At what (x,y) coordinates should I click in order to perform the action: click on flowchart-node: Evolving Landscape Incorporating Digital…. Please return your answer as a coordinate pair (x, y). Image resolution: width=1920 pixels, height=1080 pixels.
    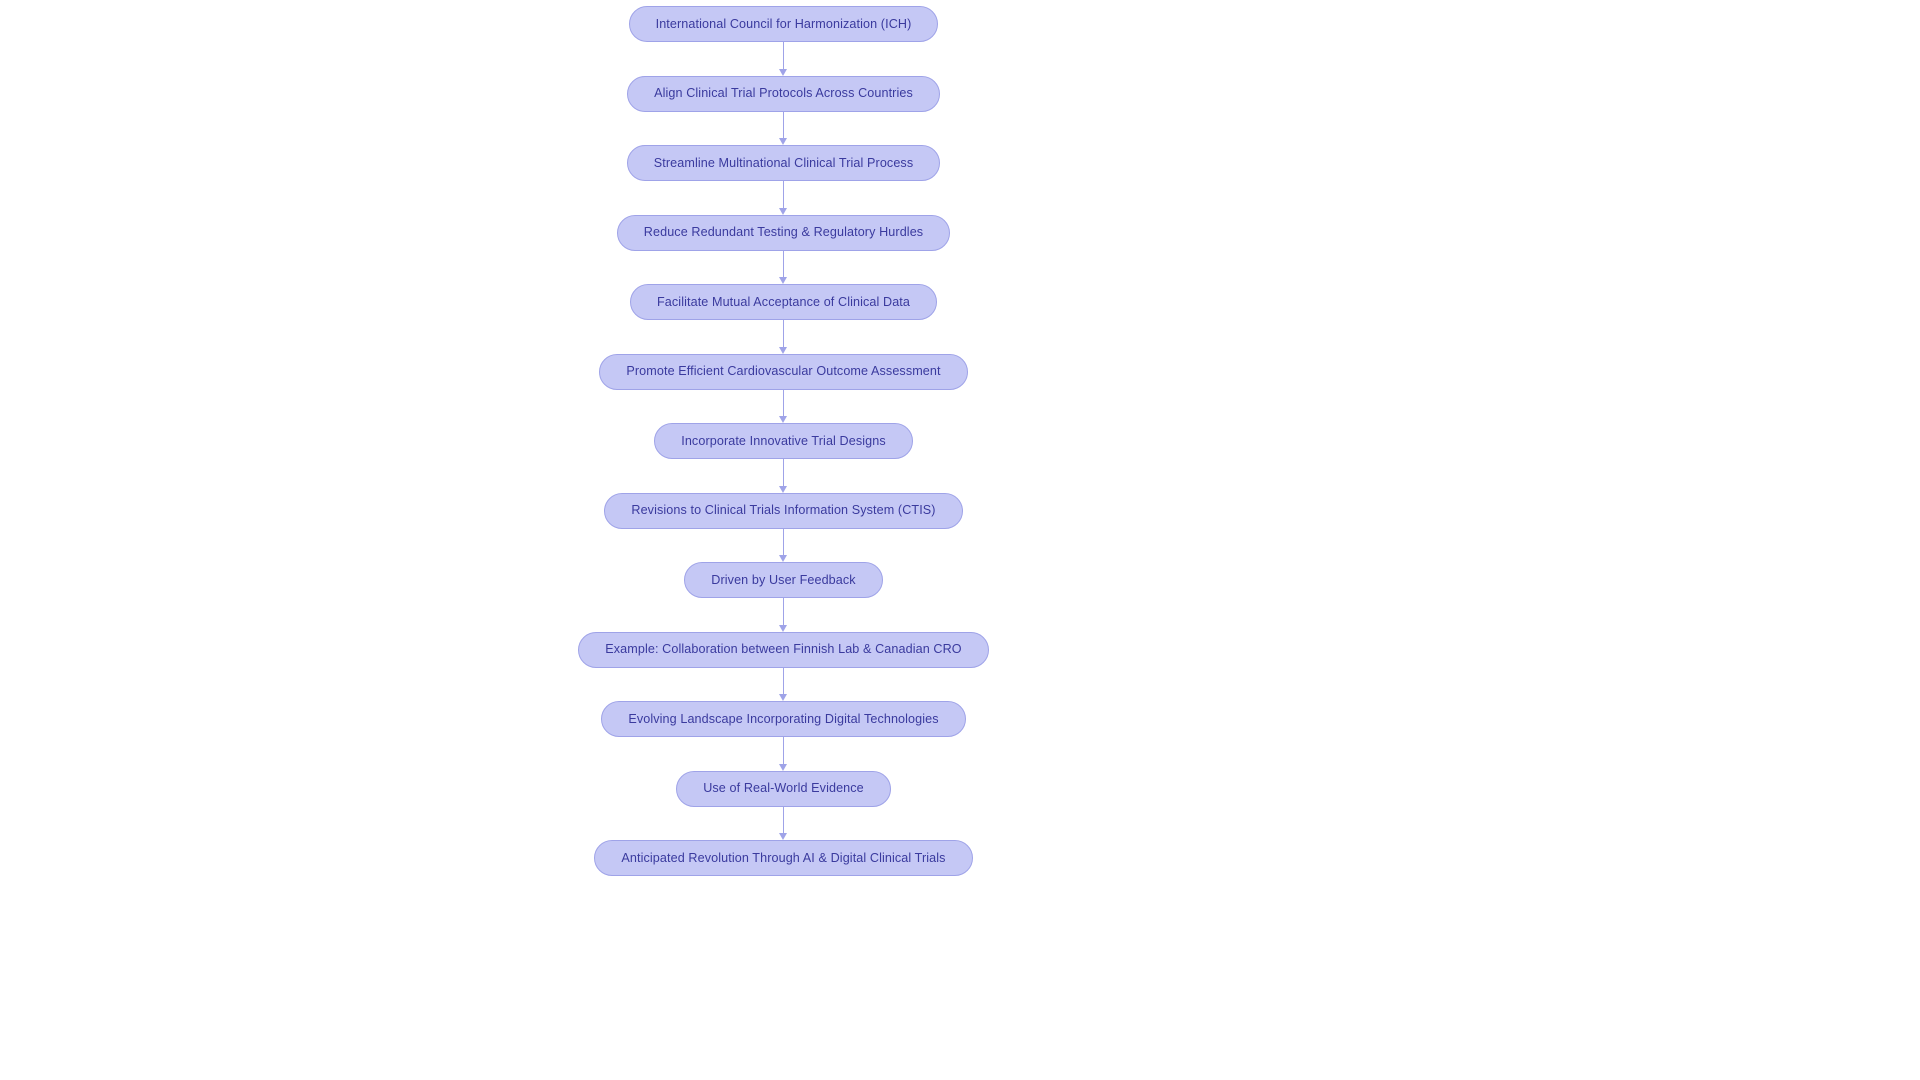
    Looking at the image, I should click on (783, 719).